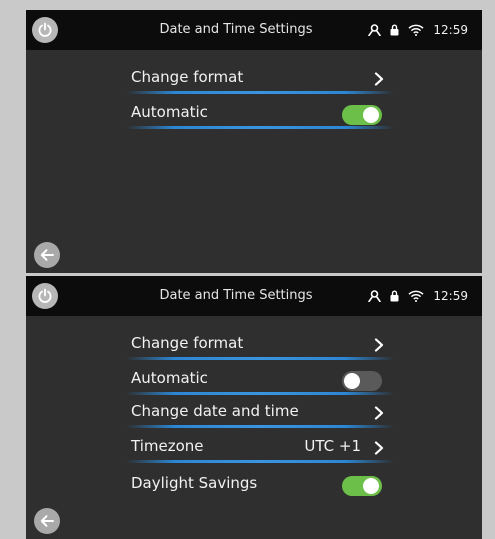 This screenshot has width=495, height=539. What do you see at coordinates (215, 411) in the screenshot?
I see `row-label: Change date and time` at bounding box center [215, 411].